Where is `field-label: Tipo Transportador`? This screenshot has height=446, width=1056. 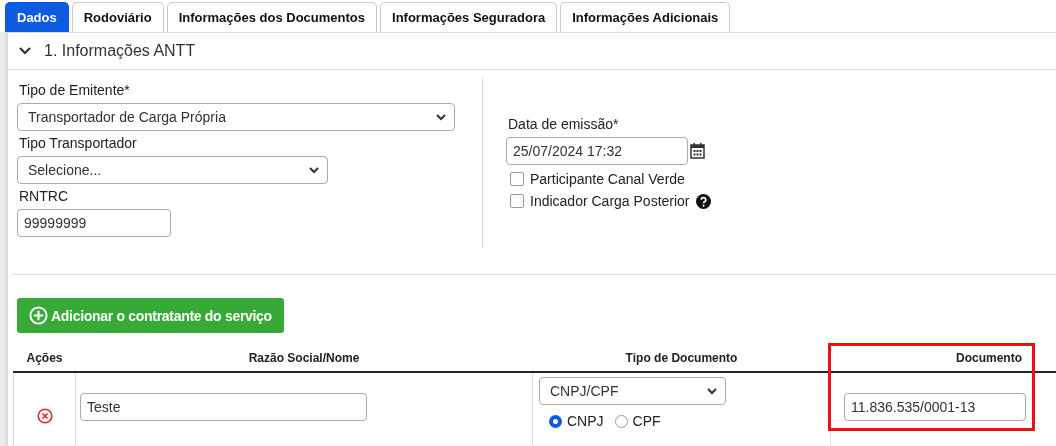
field-label: Tipo Transportador is located at coordinates (78, 143).